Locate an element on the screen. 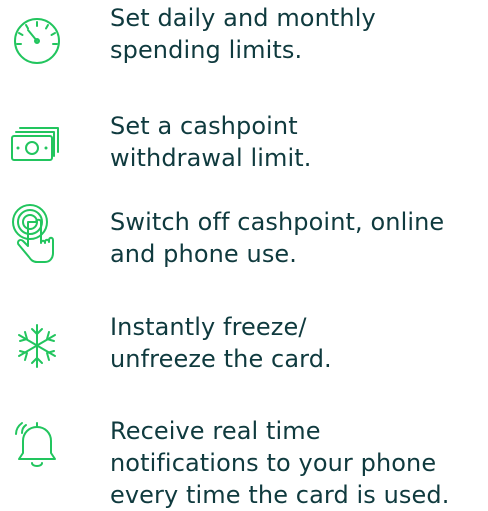  feature-line: Receive real time is located at coordinates (215, 431).